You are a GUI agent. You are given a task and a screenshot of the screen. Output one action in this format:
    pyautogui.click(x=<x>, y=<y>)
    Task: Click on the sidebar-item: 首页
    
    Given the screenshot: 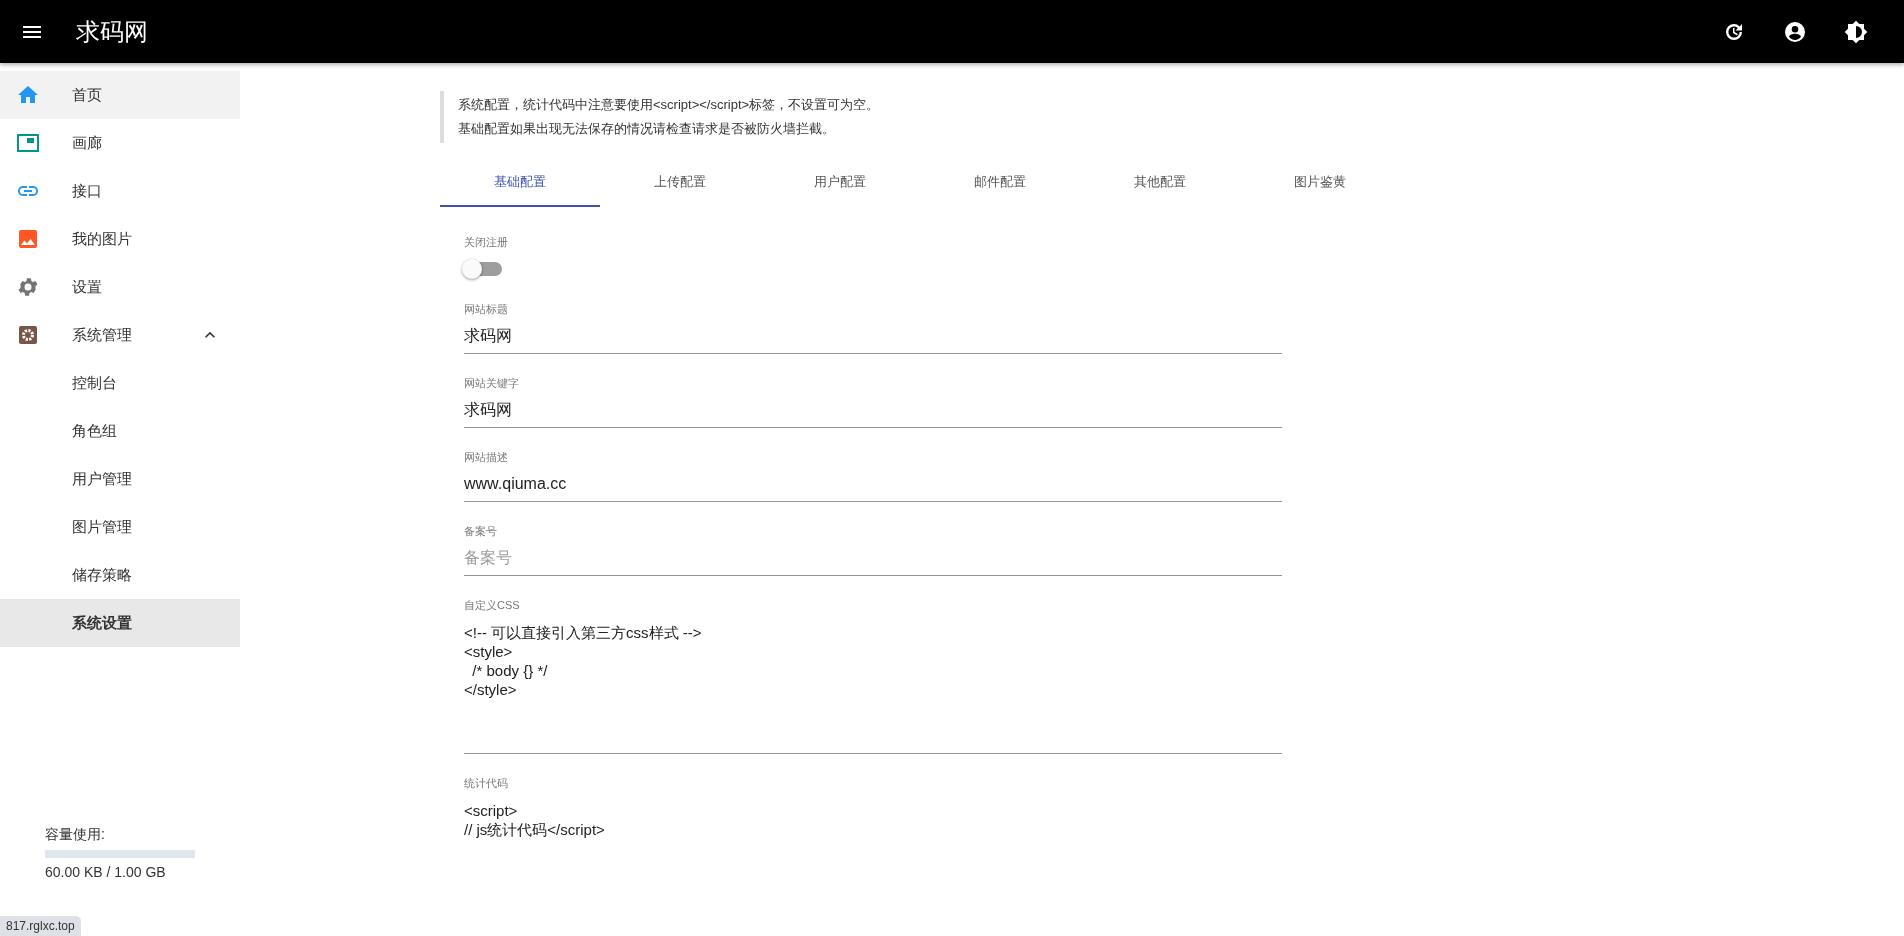 What is the action you would take?
    pyautogui.click(x=120, y=95)
    